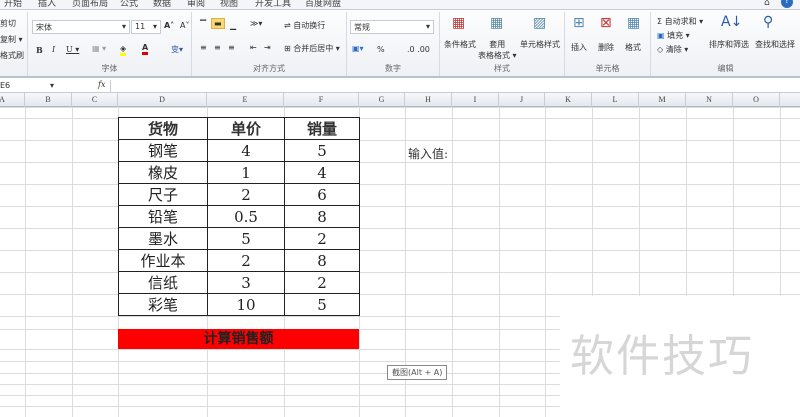  Describe the element at coordinates (775, 44) in the screenshot. I see `find-select-button: 查找和选择` at that location.